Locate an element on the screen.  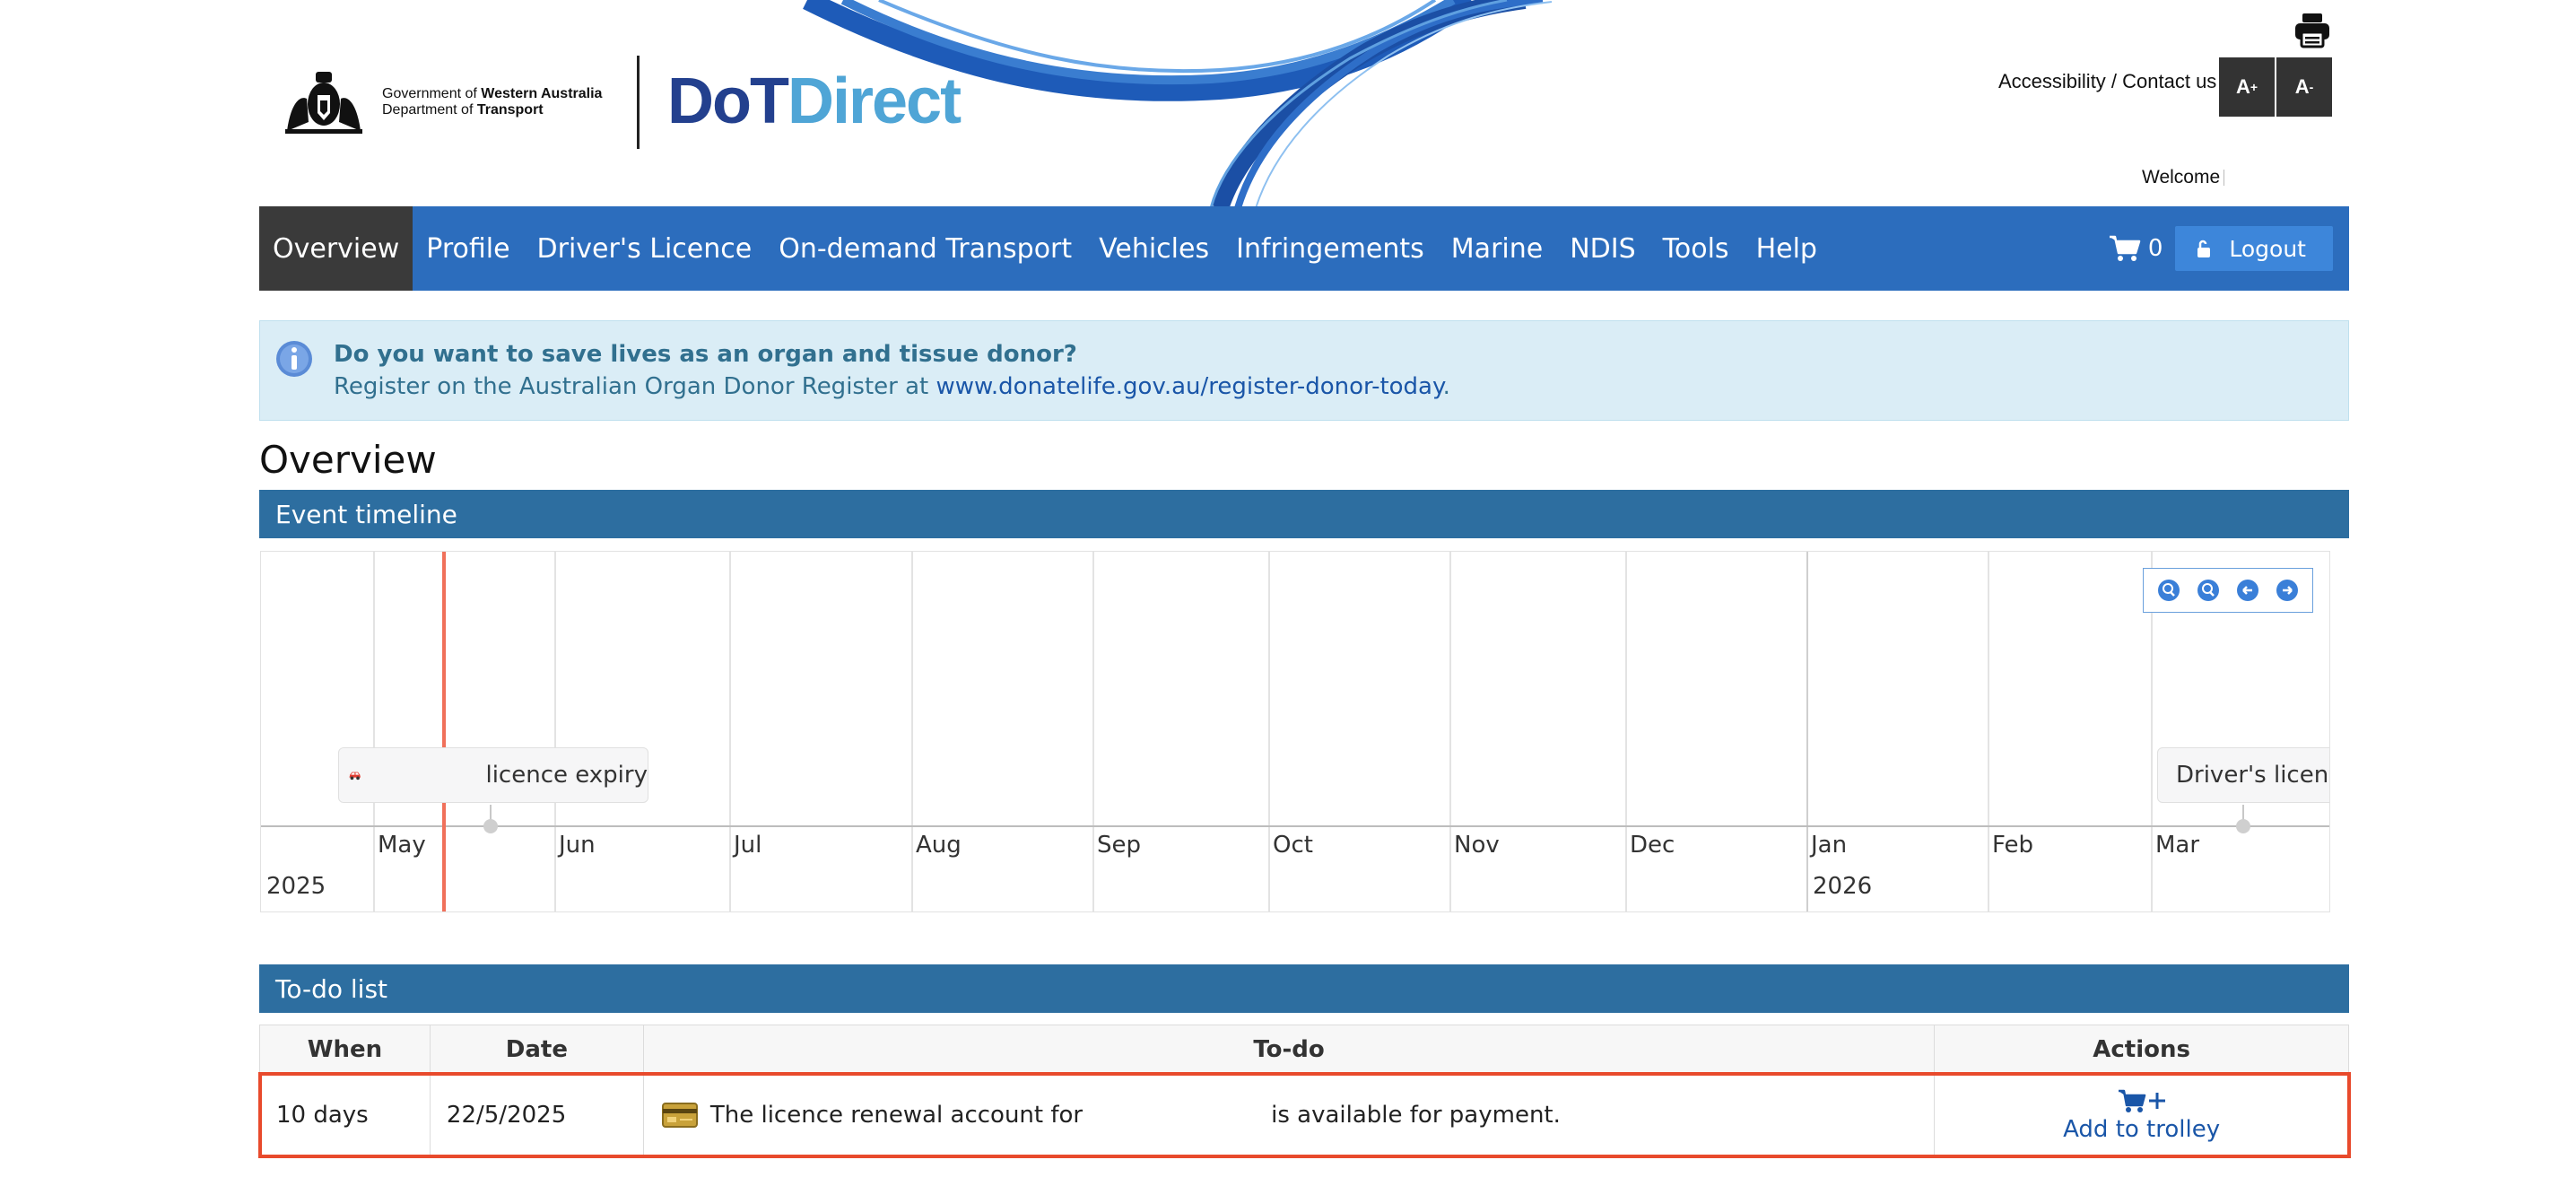
column-header-actions: Actions is located at coordinates (2141, 1049).